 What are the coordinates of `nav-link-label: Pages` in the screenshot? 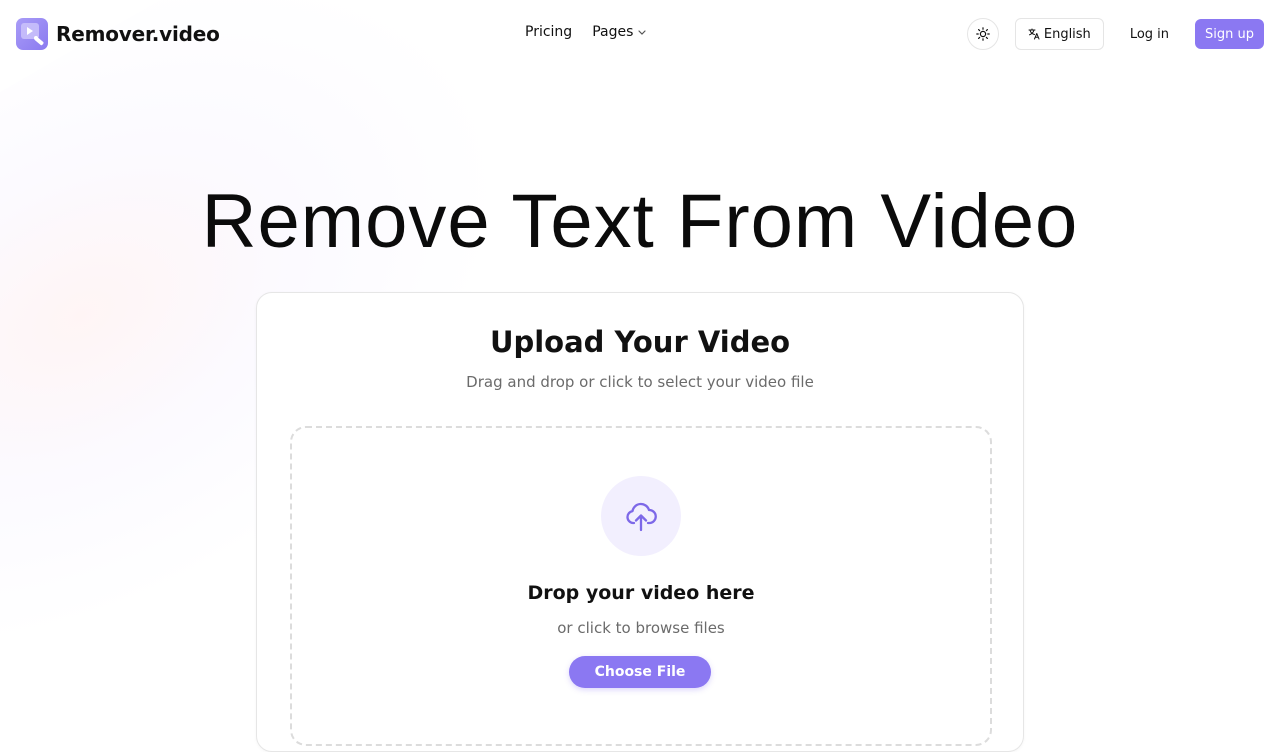 It's located at (613, 32).